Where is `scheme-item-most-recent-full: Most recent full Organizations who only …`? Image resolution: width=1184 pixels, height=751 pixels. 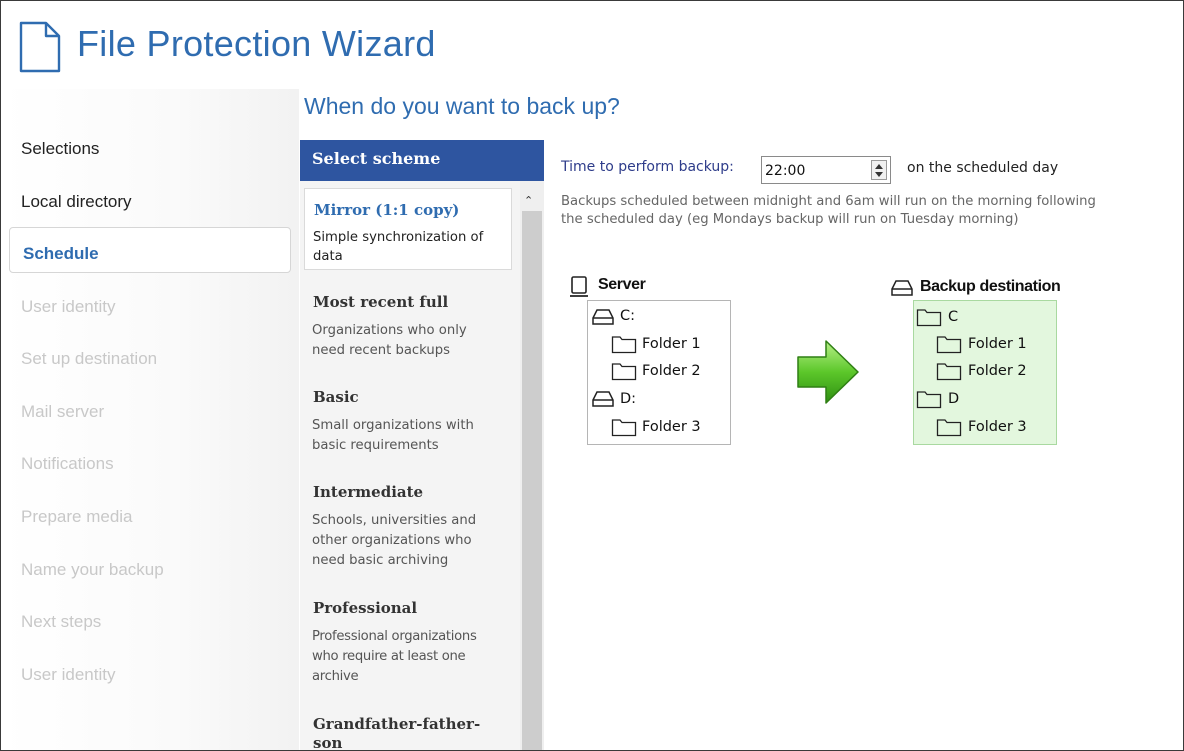
scheme-item-most-recent-full: Most recent full Organizations who only … is located at coordinates (410, 329).